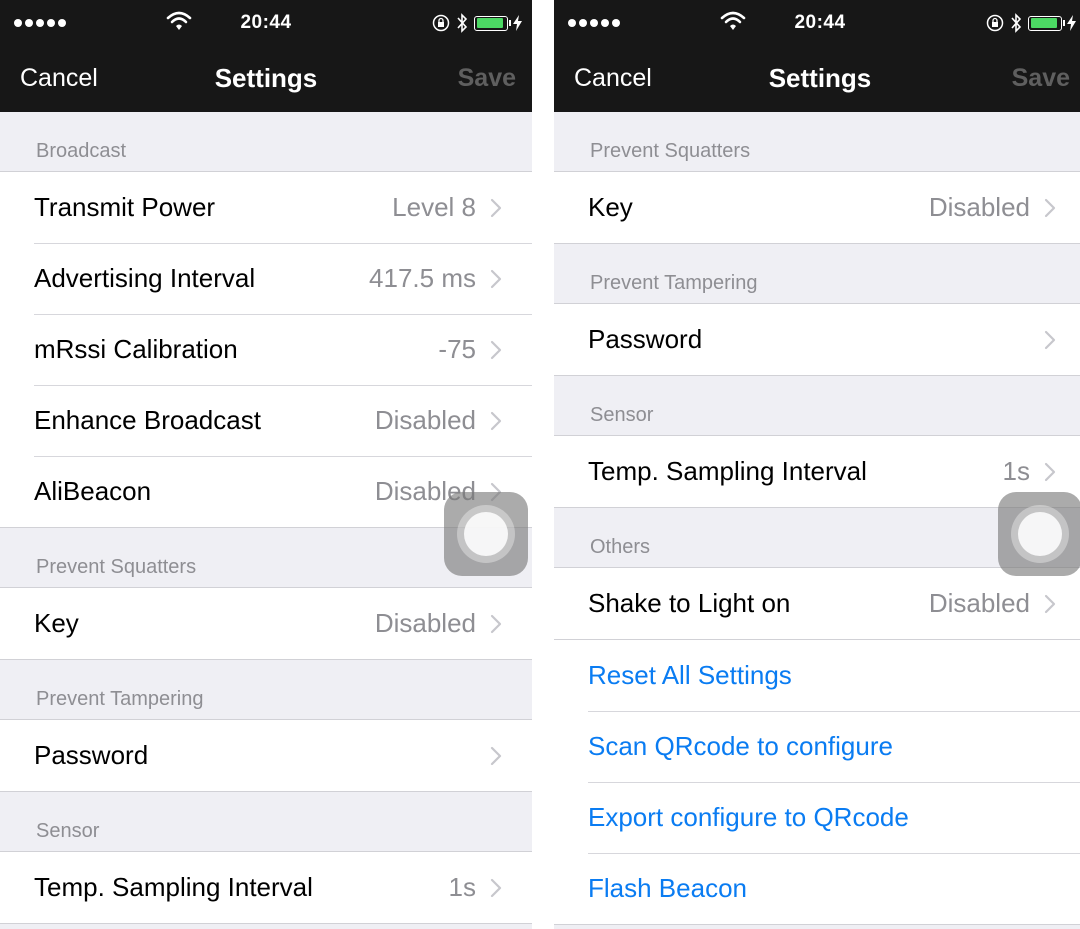 The height and width of the screenshot is (929, 1080). I want to click on setting-row-advertising-interval: Advertising Interval 417.5 ms, so click(266, 278).